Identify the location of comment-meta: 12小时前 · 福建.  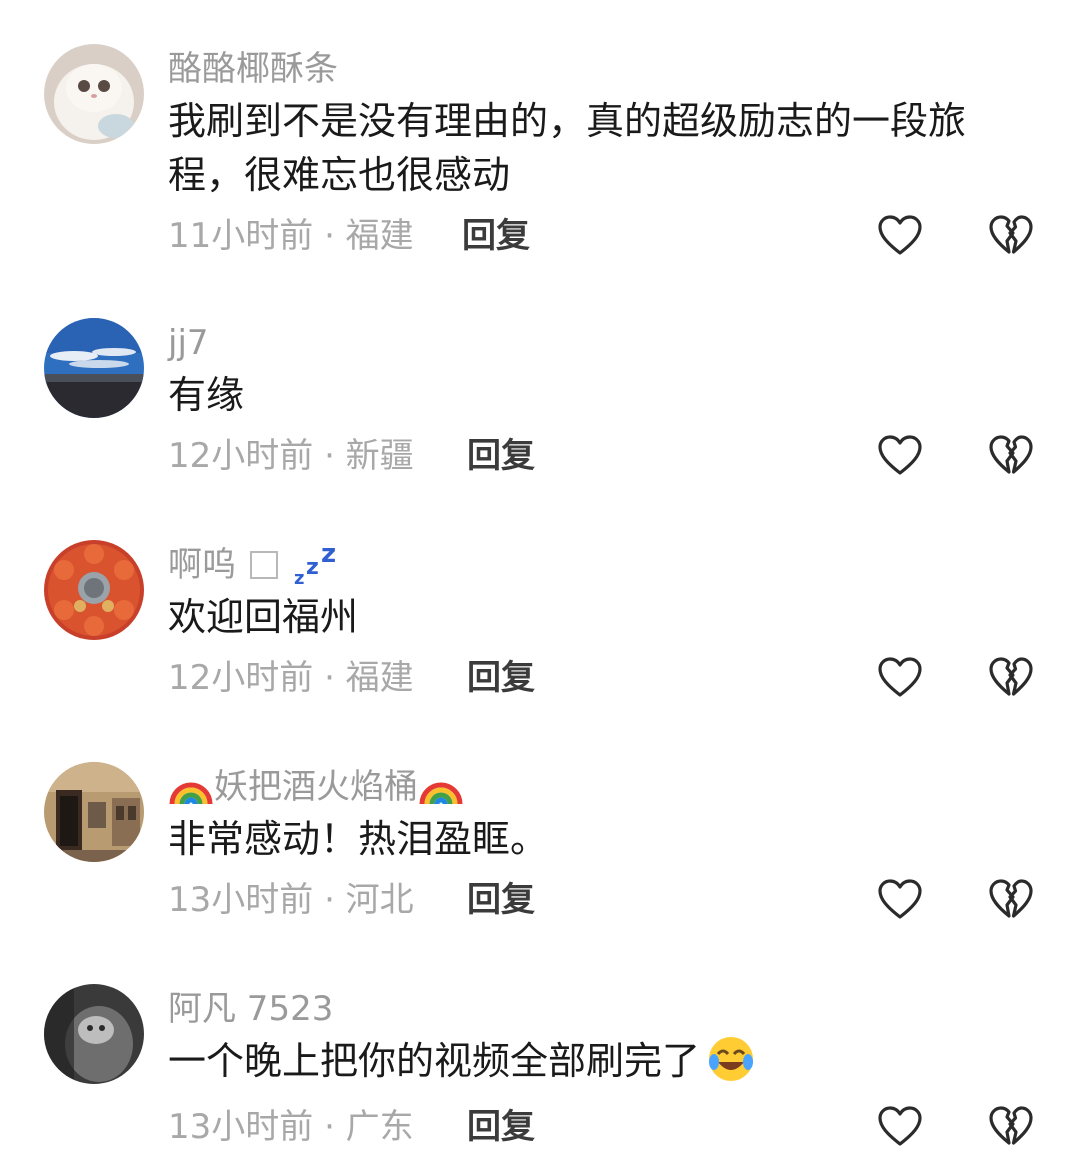
(291, 678).